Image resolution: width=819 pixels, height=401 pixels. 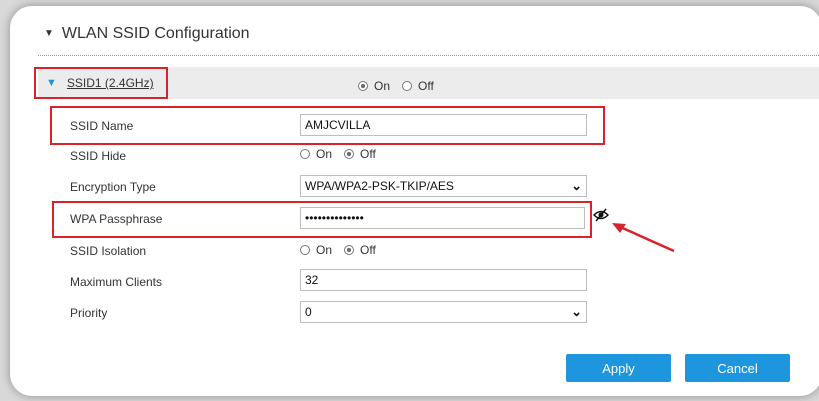 I want to click on eye-slash-icon, so click(x=601, y=216).